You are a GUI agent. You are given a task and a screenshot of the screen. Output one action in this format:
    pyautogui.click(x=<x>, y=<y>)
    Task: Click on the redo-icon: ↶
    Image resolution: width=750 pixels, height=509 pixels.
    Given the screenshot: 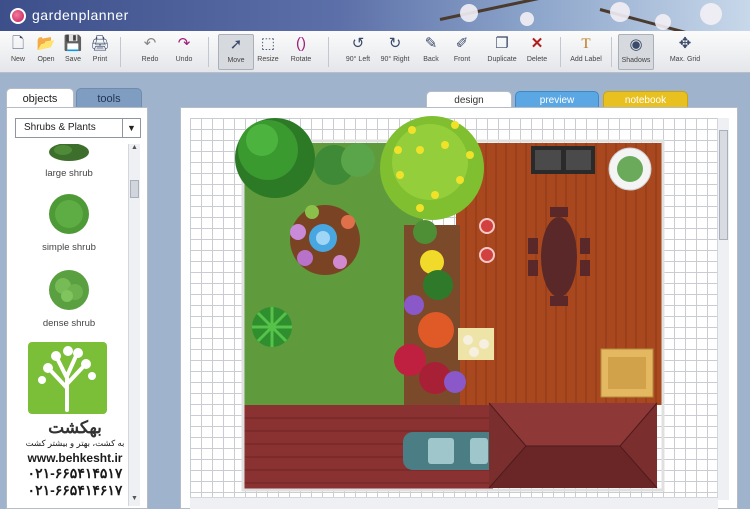 What is the action you would take?
    pyautogui.click(x=150, y=43)
    